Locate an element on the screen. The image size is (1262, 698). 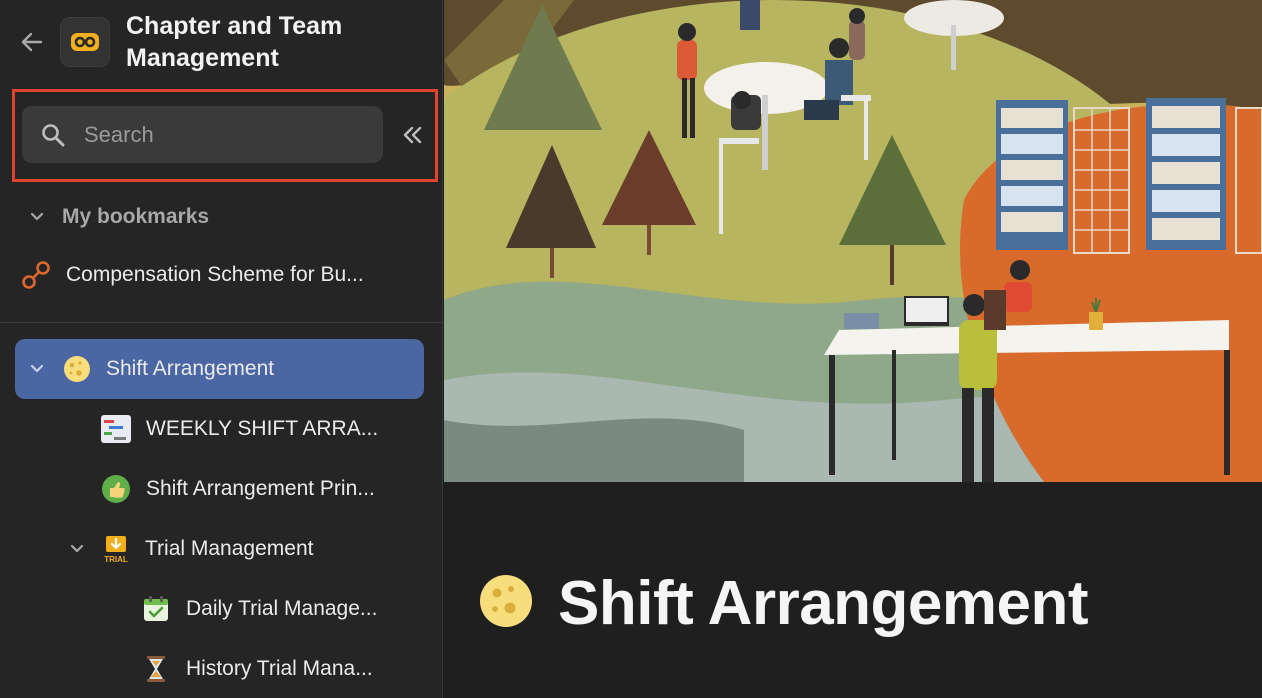
tree-item-label: Trial Management is located at coordinates (229, 548).